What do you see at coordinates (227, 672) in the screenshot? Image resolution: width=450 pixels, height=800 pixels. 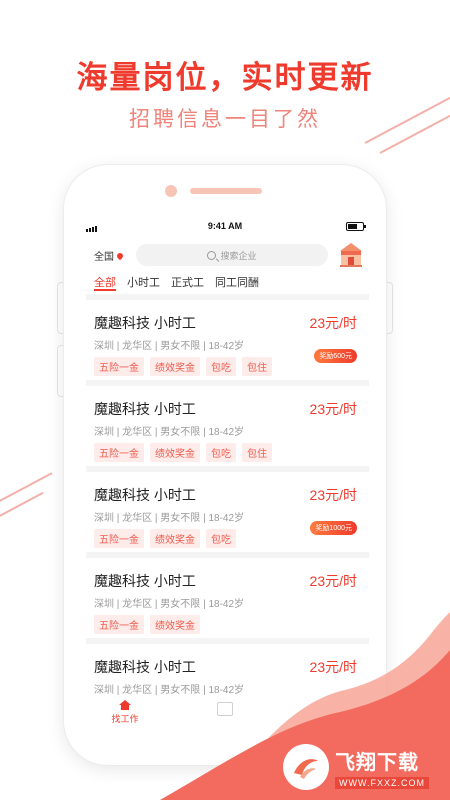 I see `job-card: 魔趣科技 小时工 23元/时 深圳 | 龙华区 | 男女不限 | 18-42岁` at bounding box center [227, 672].